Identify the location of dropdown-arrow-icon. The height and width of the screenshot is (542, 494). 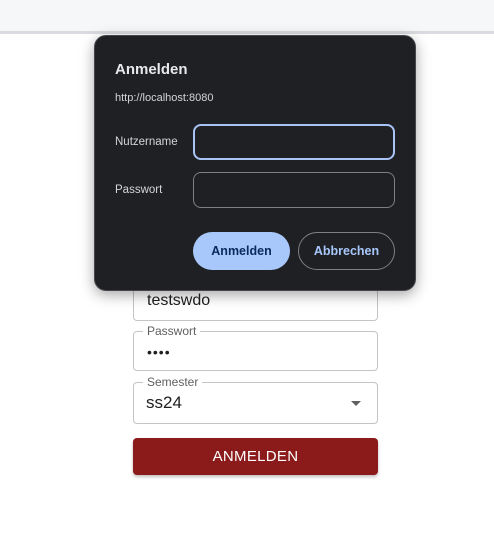
(356, 403).